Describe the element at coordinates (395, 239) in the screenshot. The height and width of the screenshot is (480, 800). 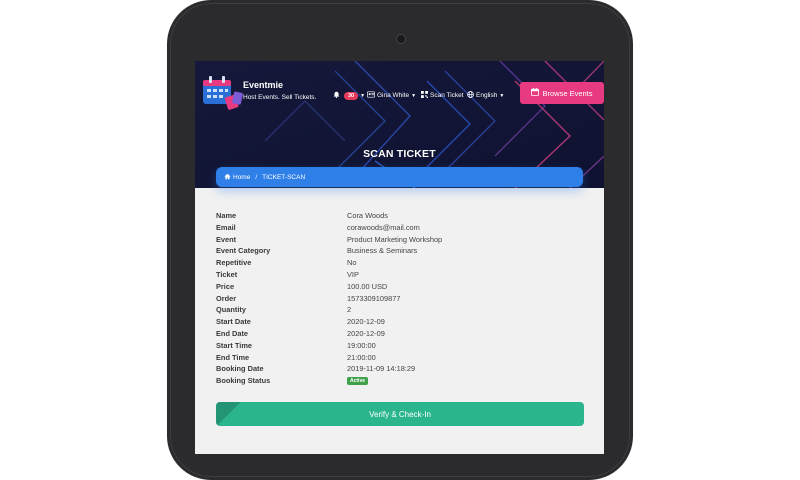
I see `detail-value: Product Marketing Workshop` at that location.